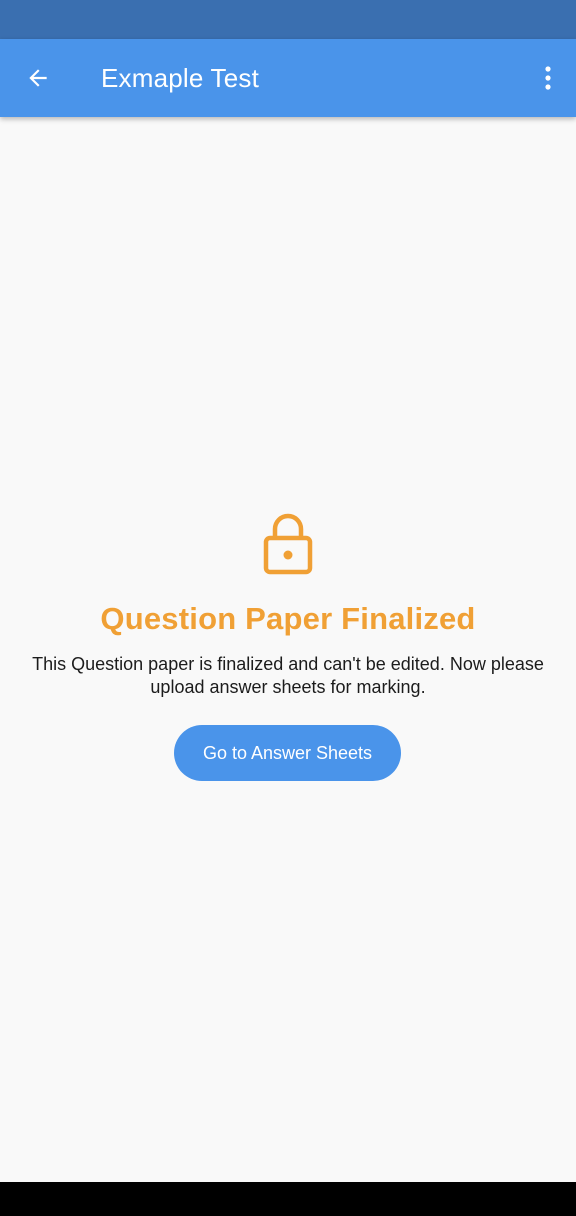 This screenshot has width=576, height=1216. Describe the element at coordinates (288, 1199) in the screenshot. I see `system-navigation-bar` at that location.